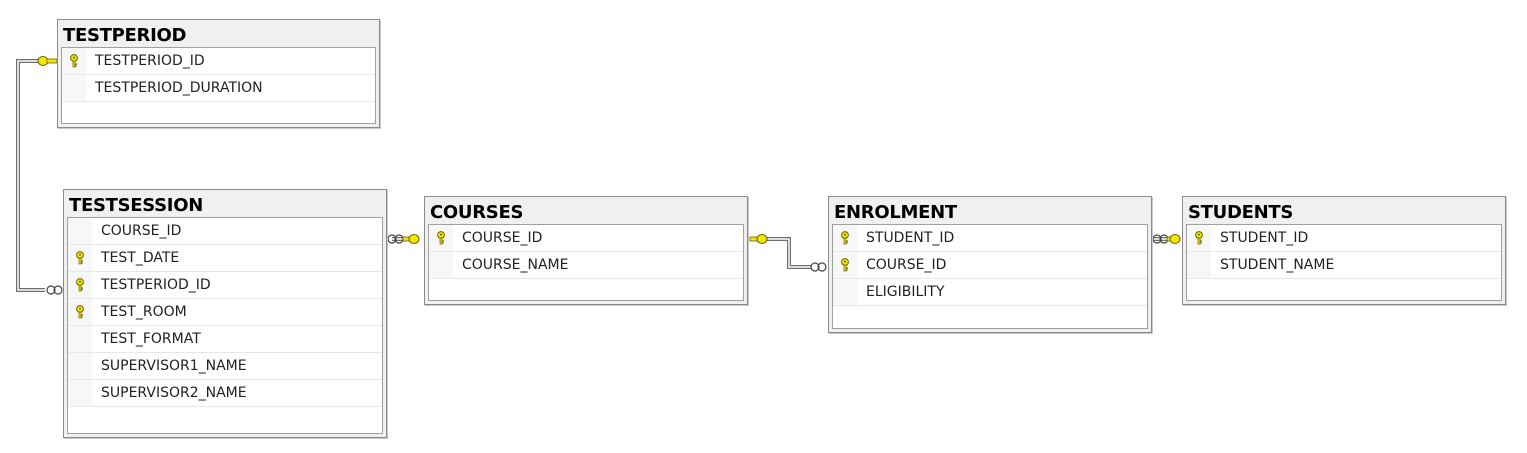  I want to click on table-courses: COURSES COURSE_ID COURSE_NAME, so click(586, 250).